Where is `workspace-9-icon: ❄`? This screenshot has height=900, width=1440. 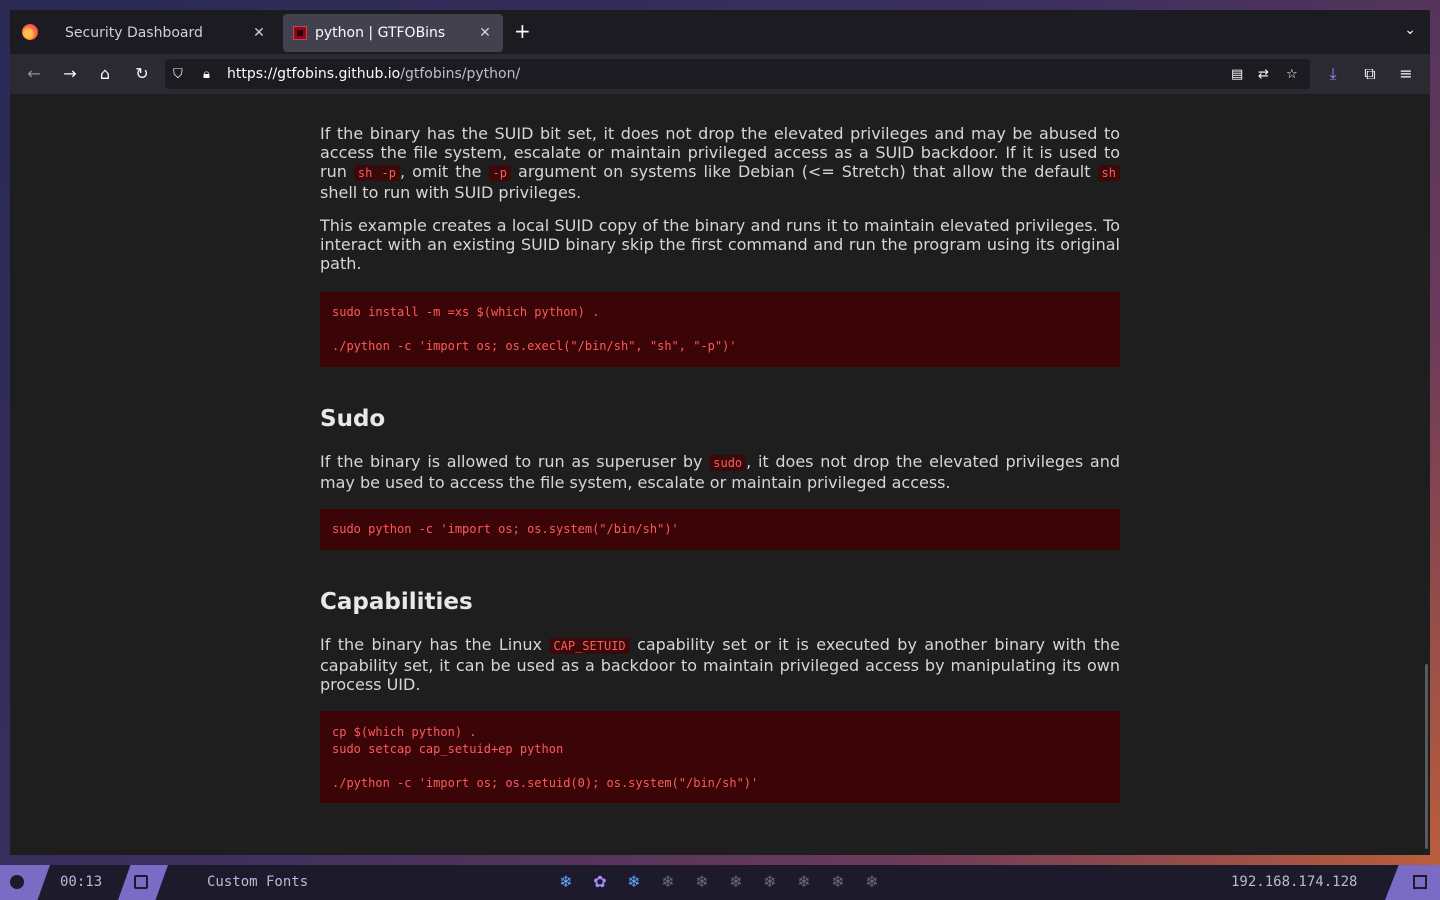
workspace-9-icon: ❄ is located at coordinates (838, 881).